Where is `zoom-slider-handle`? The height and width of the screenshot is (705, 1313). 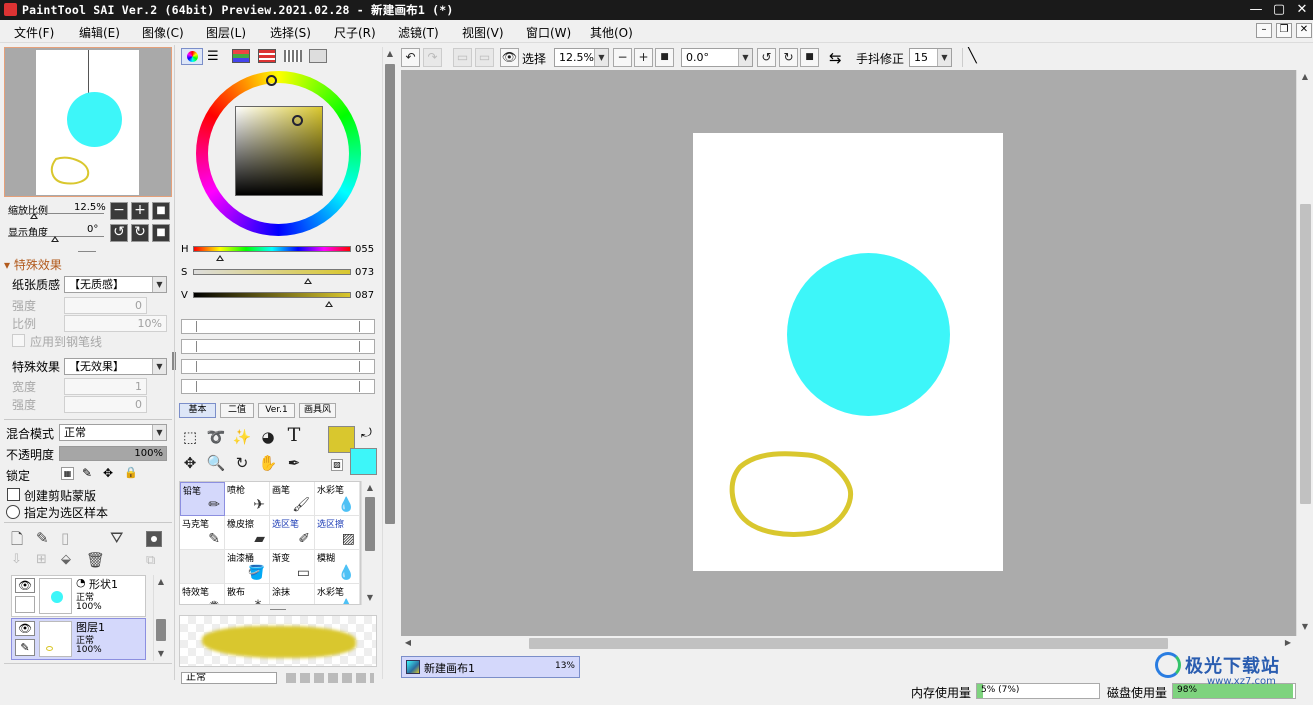 zoom-slider-handle is located at coordinates (34, 216).